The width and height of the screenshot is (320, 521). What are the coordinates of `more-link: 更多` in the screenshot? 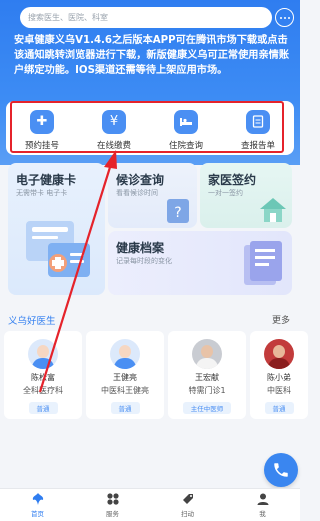 It's located at (281, 319).